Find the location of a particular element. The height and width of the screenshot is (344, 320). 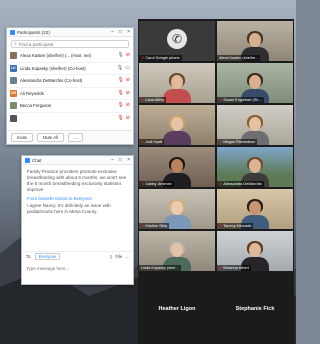

tile-name: Tammy Mercado is located at coordinates (237, 226).